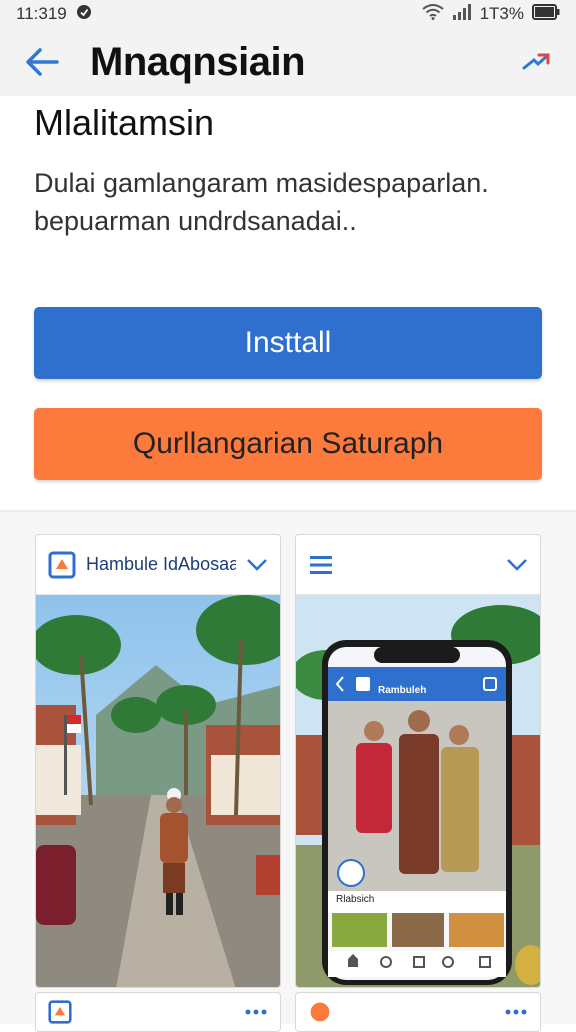 The width and height of the screenshot is (576, 1032). Describe the element at coordinates (321, 565) in the screenshot. I see `menu-icon` at that location.